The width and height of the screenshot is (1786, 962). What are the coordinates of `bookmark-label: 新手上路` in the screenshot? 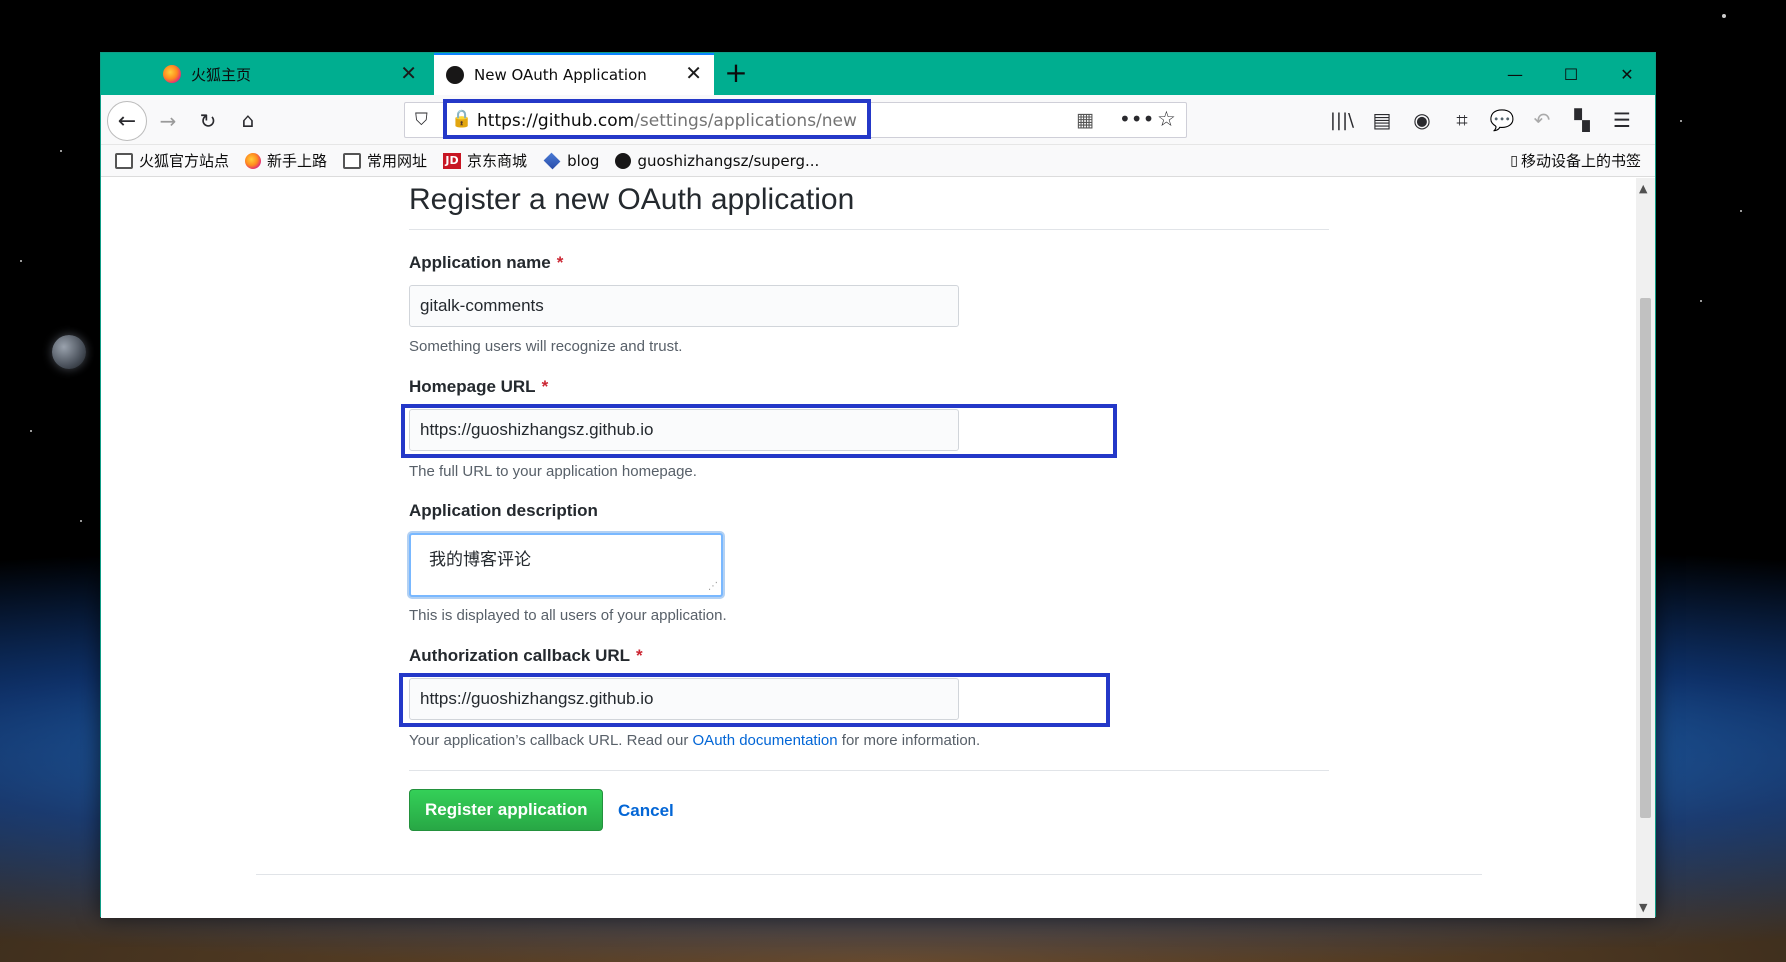 It's located at (297, 161).